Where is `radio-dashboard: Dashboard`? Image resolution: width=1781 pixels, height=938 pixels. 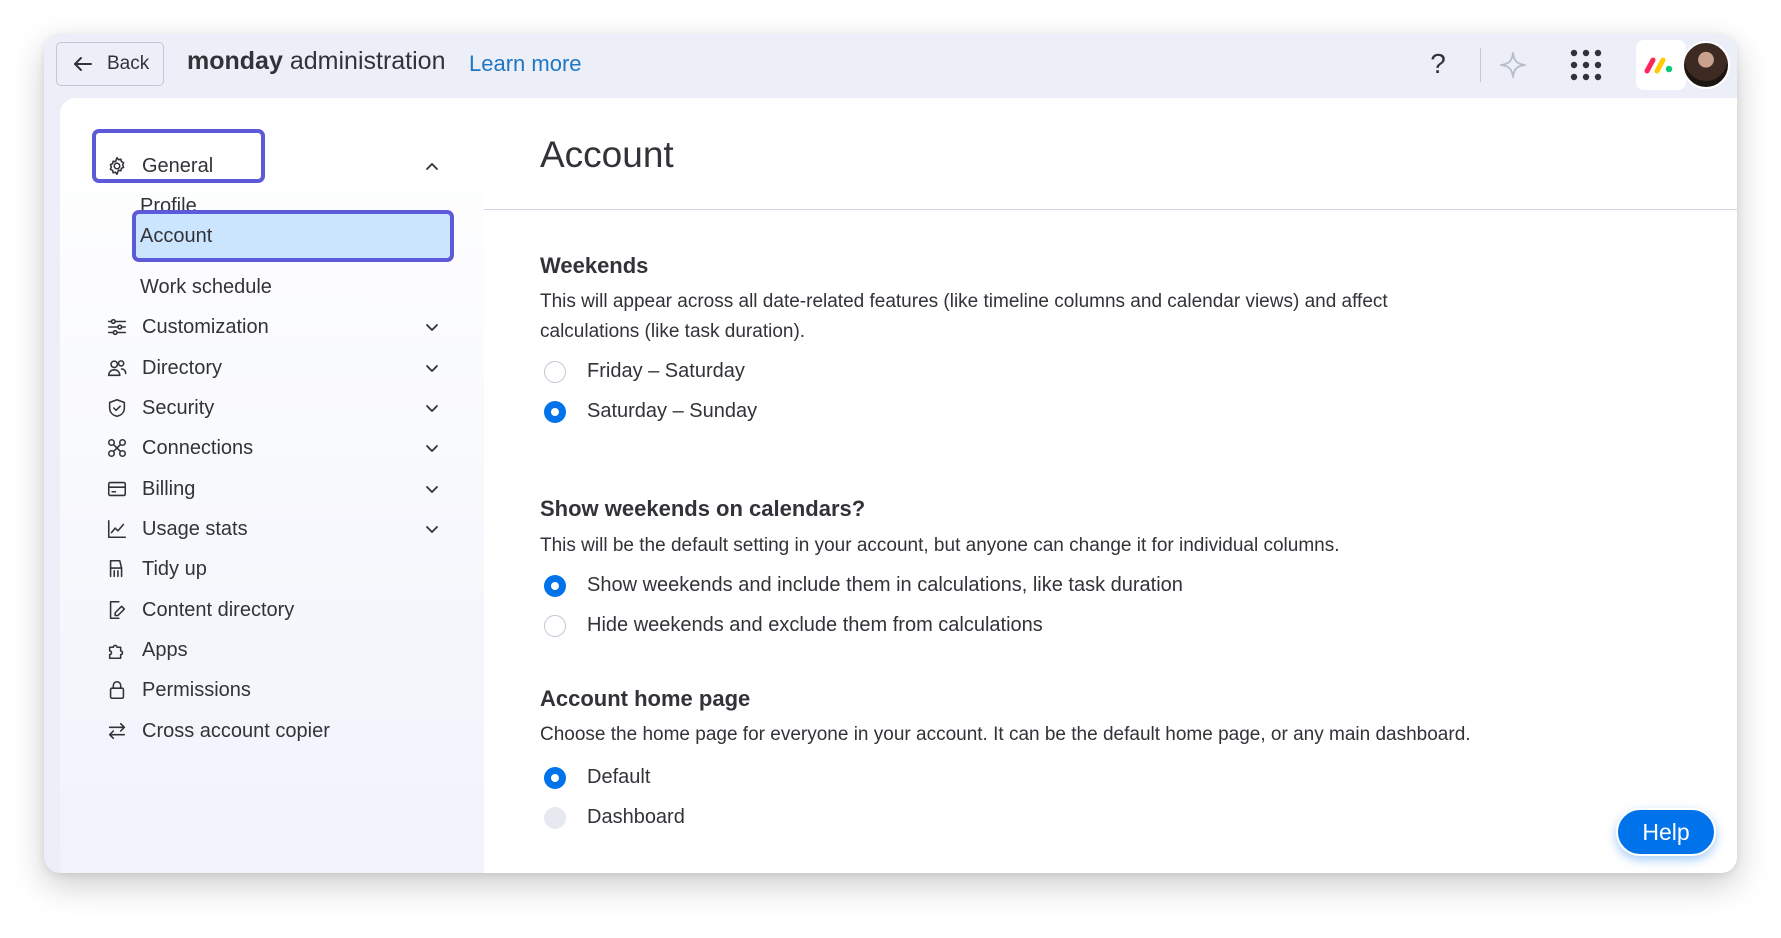 radio-dashboard: Dashboard is located at coordinates (614, 817).